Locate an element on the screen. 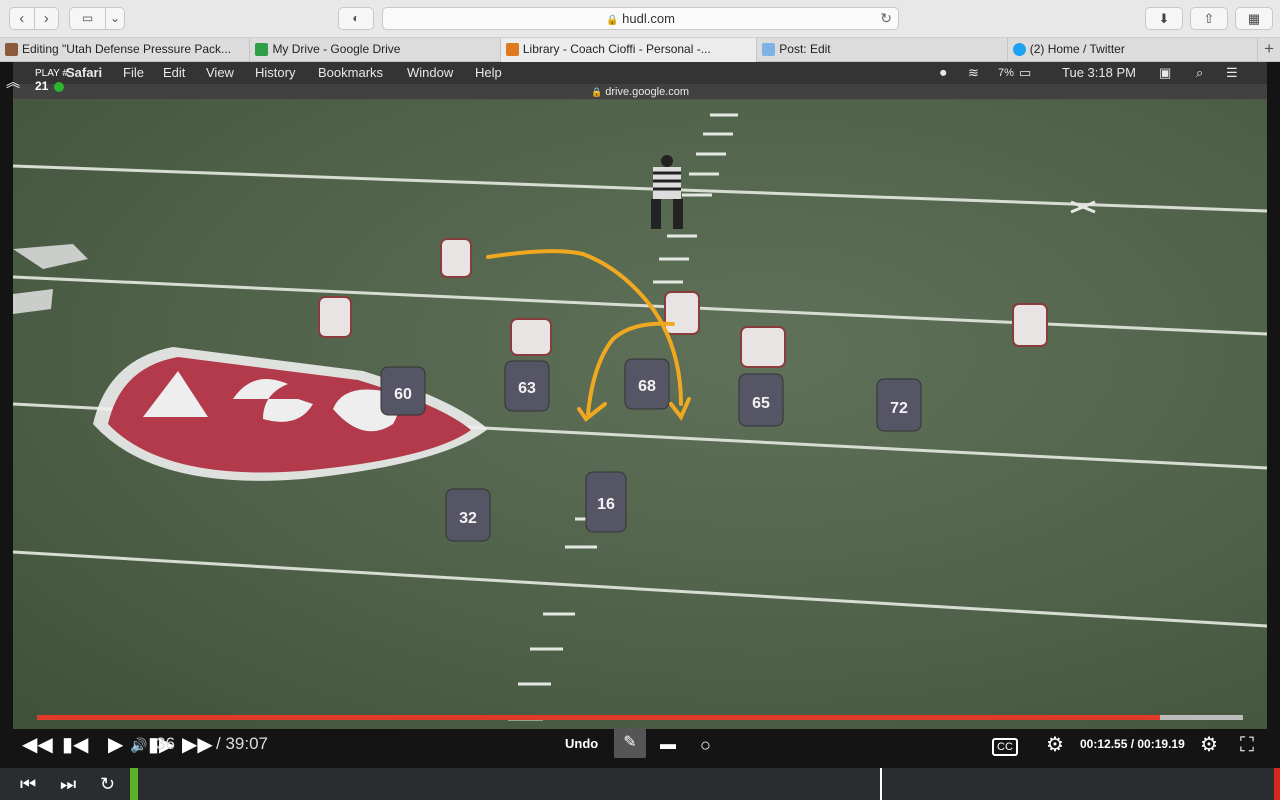 This screenshot has width=1280, height=800. player-60: 60 is located at coordinates (403, 391).